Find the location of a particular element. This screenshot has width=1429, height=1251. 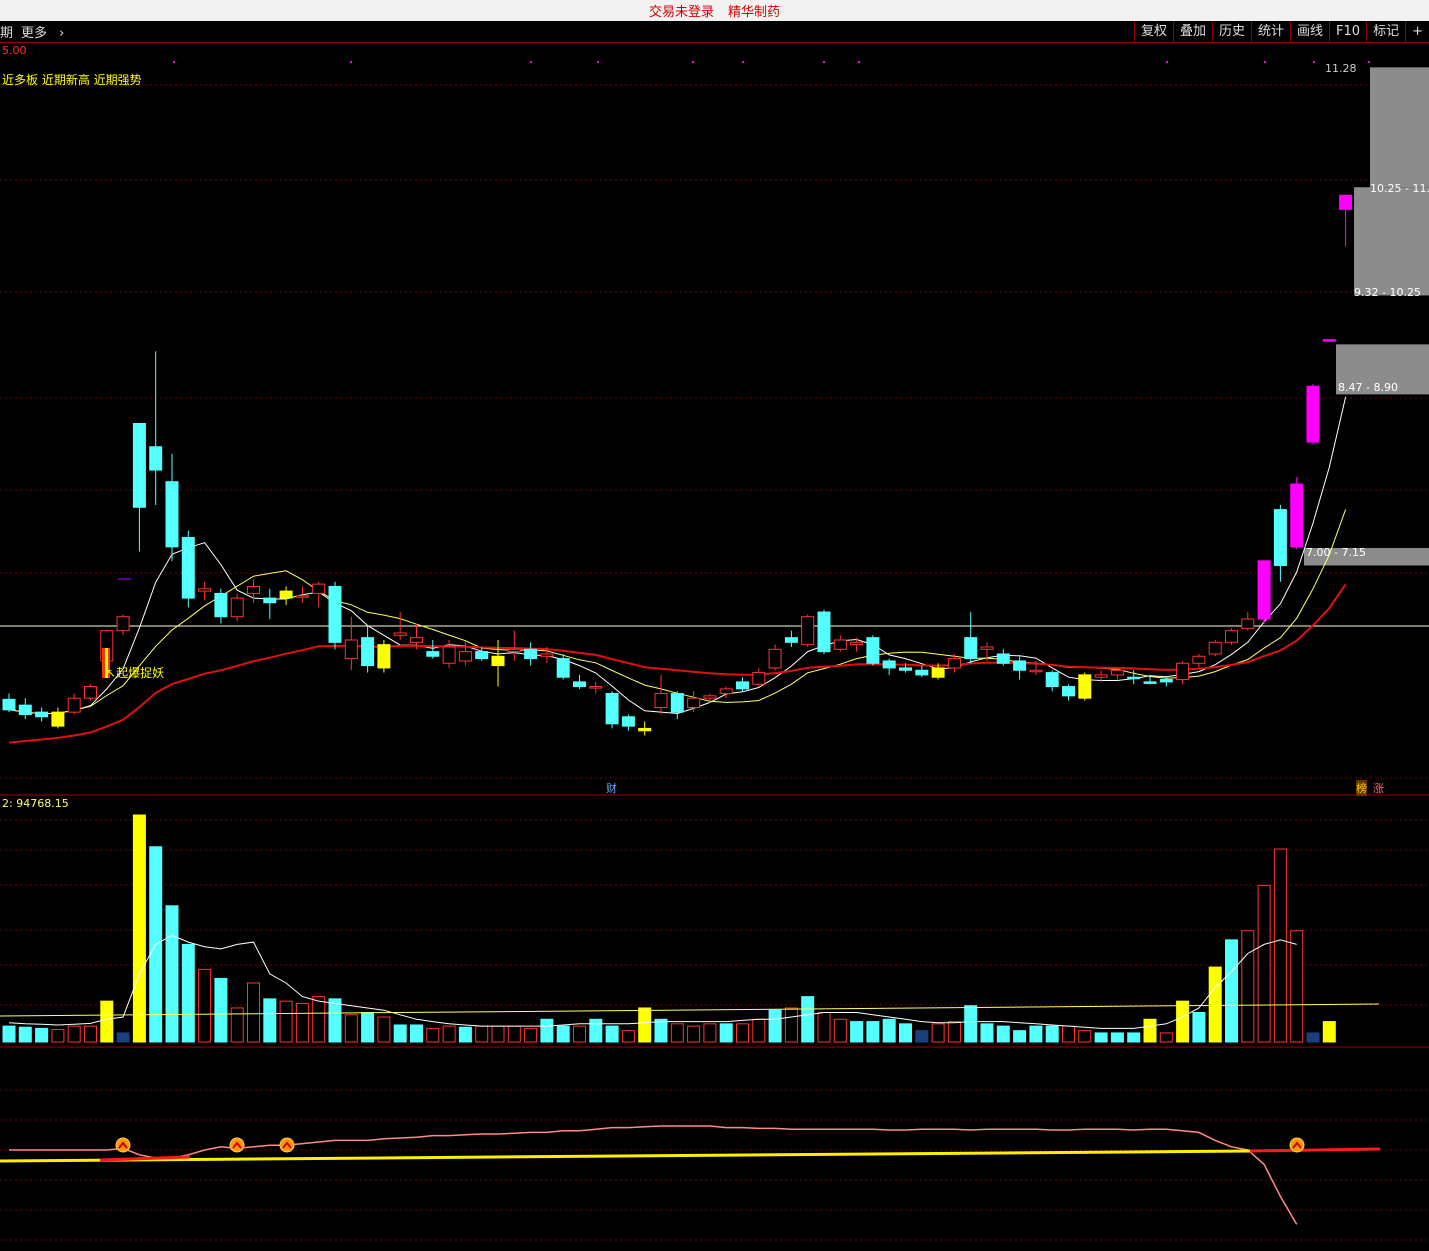

zone-label-2: 9.32 - 10.25 is located at coordinates (1387, 292).